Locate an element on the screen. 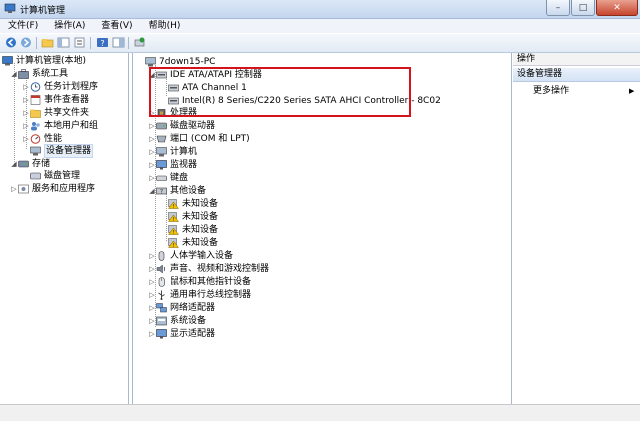 The width and height of the screenshot is (640, 421). menu-view: 查看(V) is located at coordinates (116, 26).